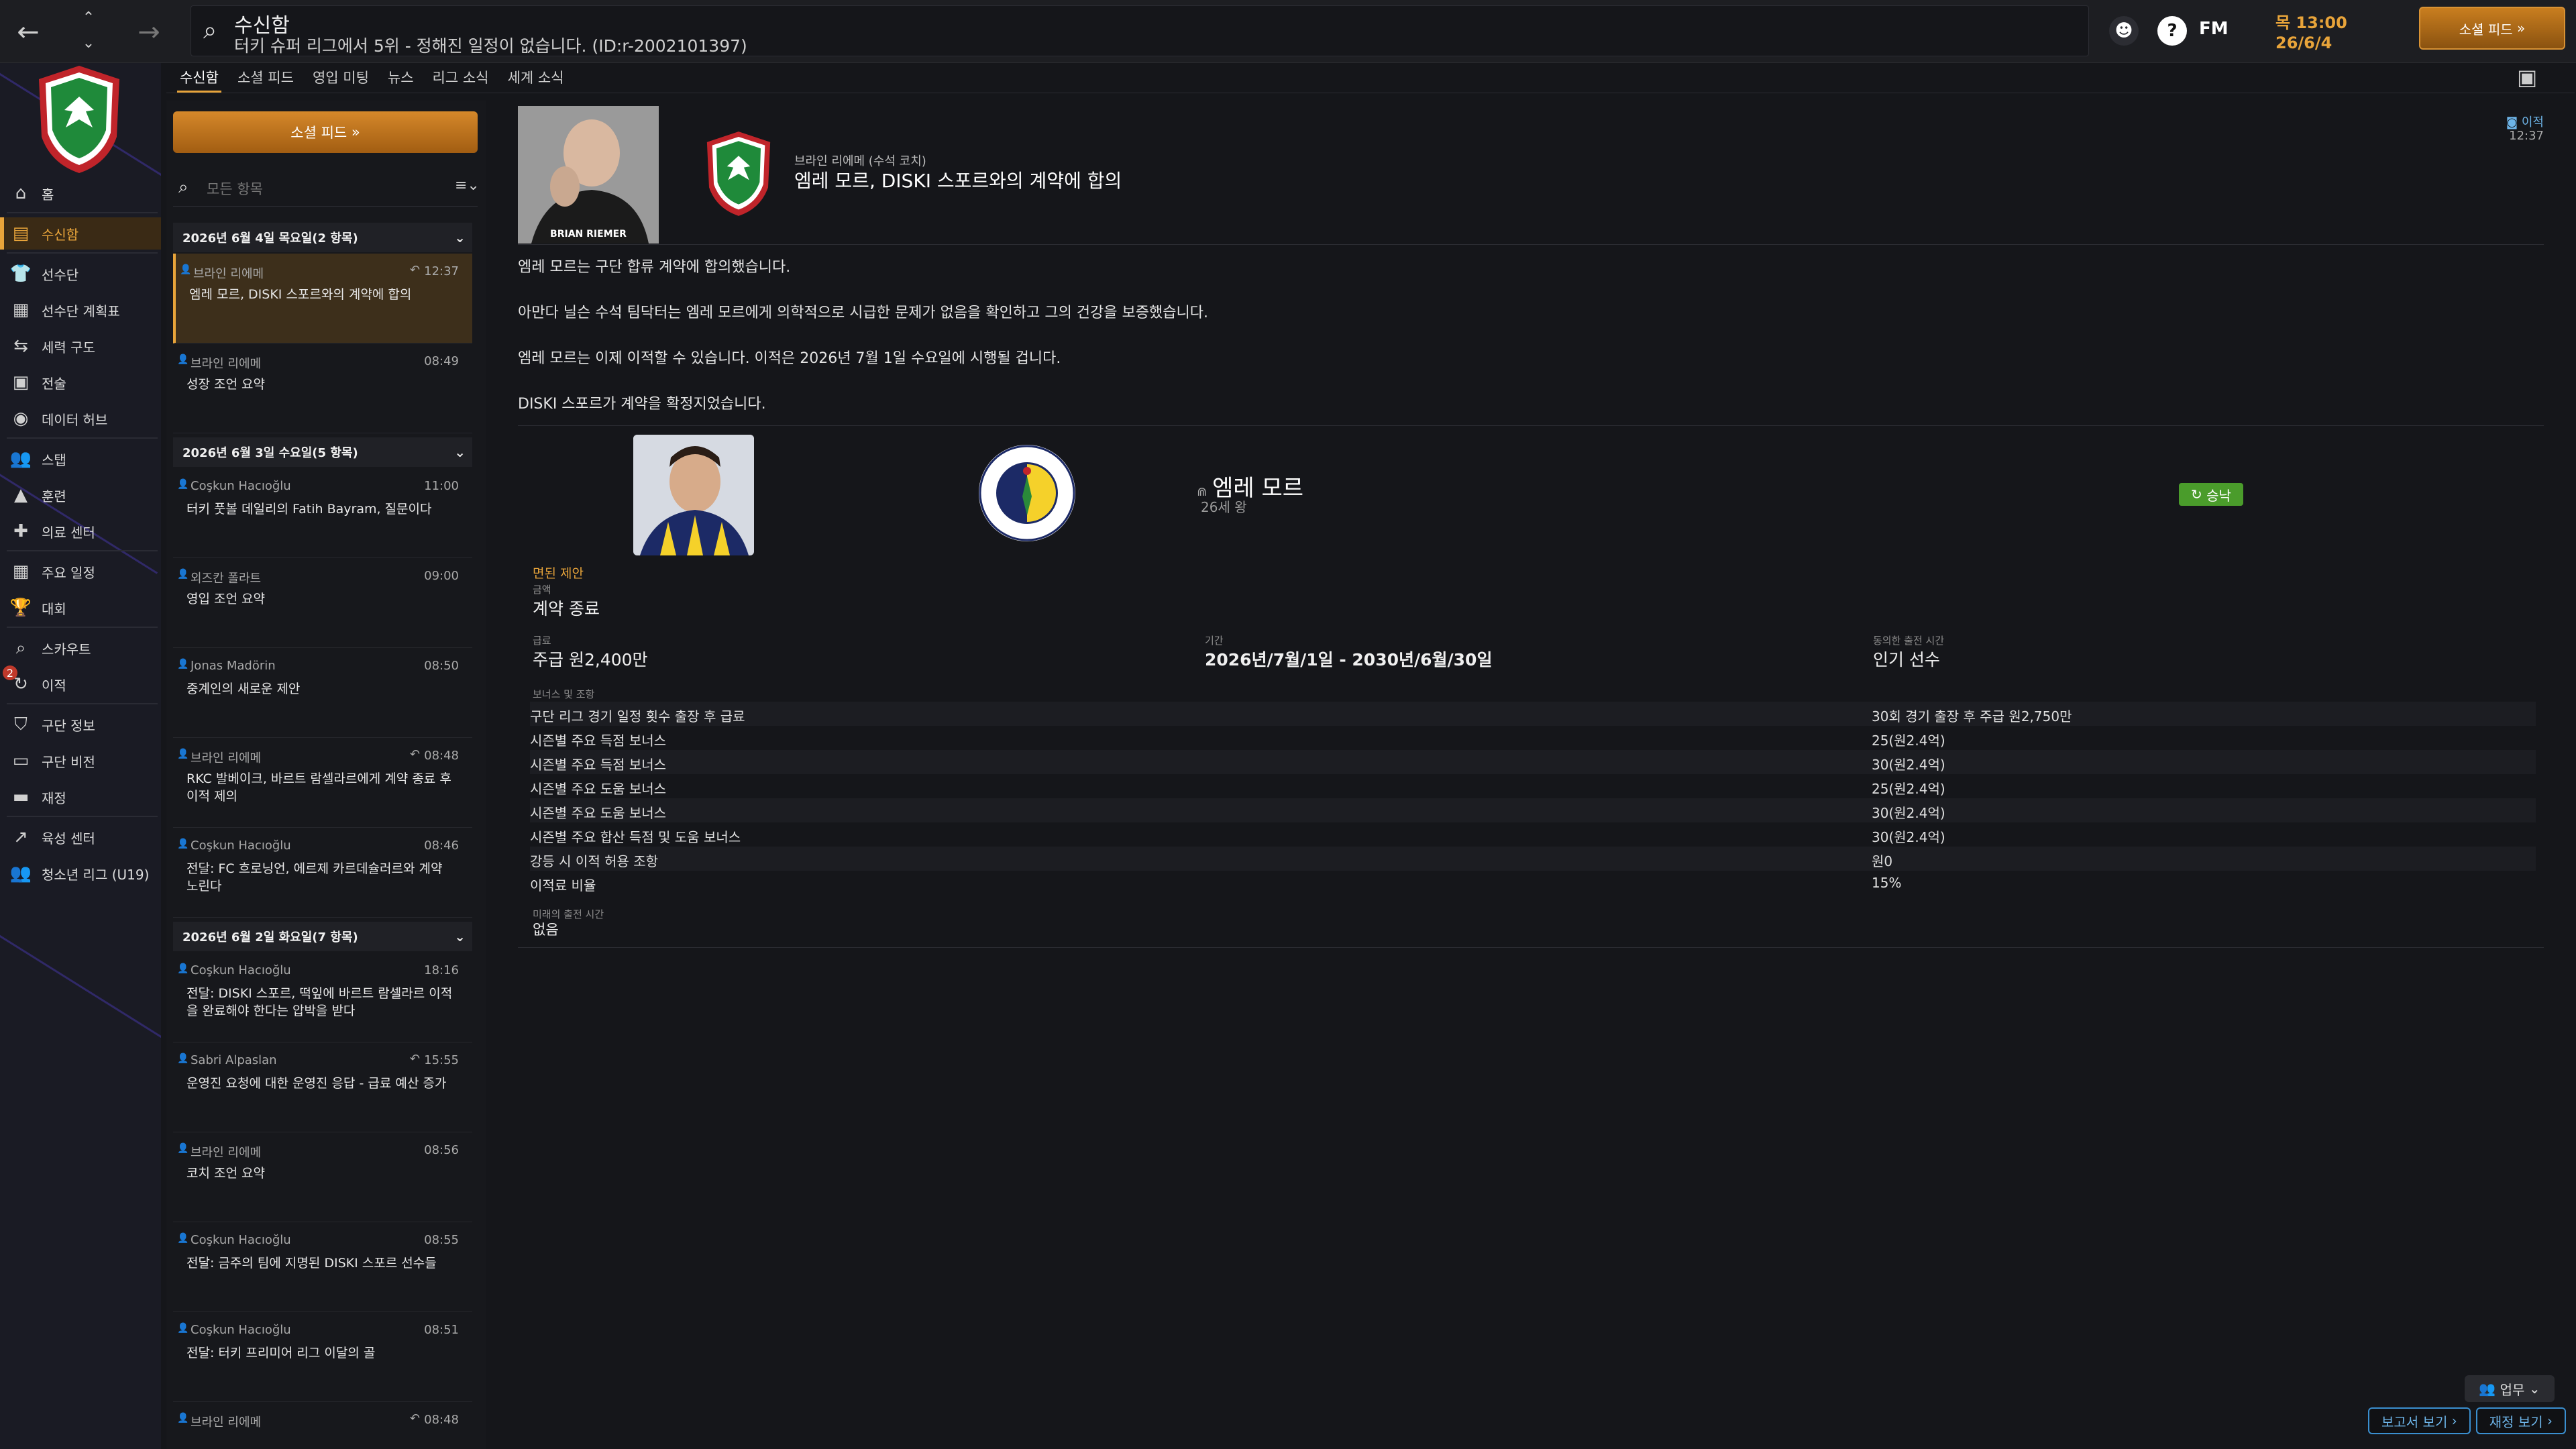  What do you see at coordinates (463, 78) in the screenshot?
I see `tab-league-news: 리그 소식` at bounding box center [463, 78].